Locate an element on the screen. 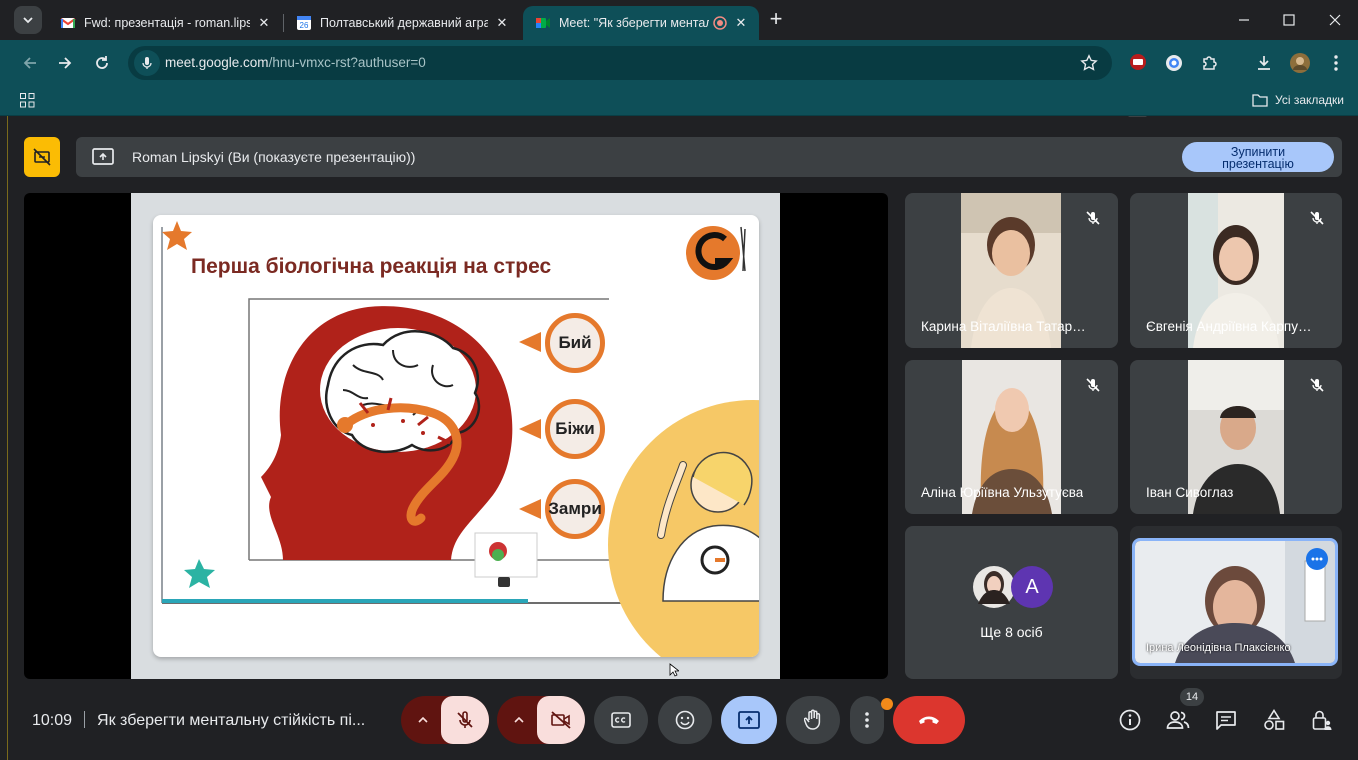 The height and width of the screenshot is (760, 1358). people-button is located at coordinates (1178, 720).